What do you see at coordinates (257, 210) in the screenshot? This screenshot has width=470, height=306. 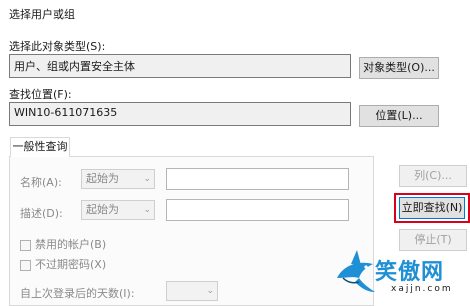 I see `description-input` at bounding box center [257, 210].